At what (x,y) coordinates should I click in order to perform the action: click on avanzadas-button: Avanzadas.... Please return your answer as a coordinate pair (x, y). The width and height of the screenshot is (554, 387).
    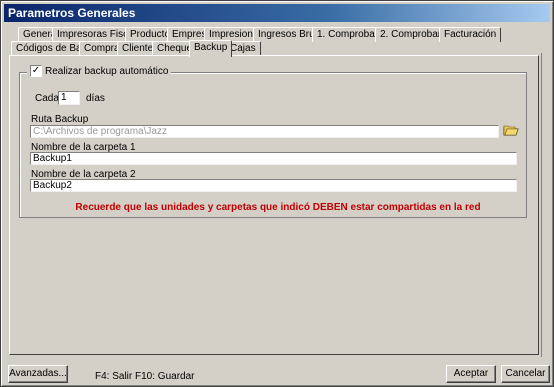
    Looking at the image, I should click on (38, 374).